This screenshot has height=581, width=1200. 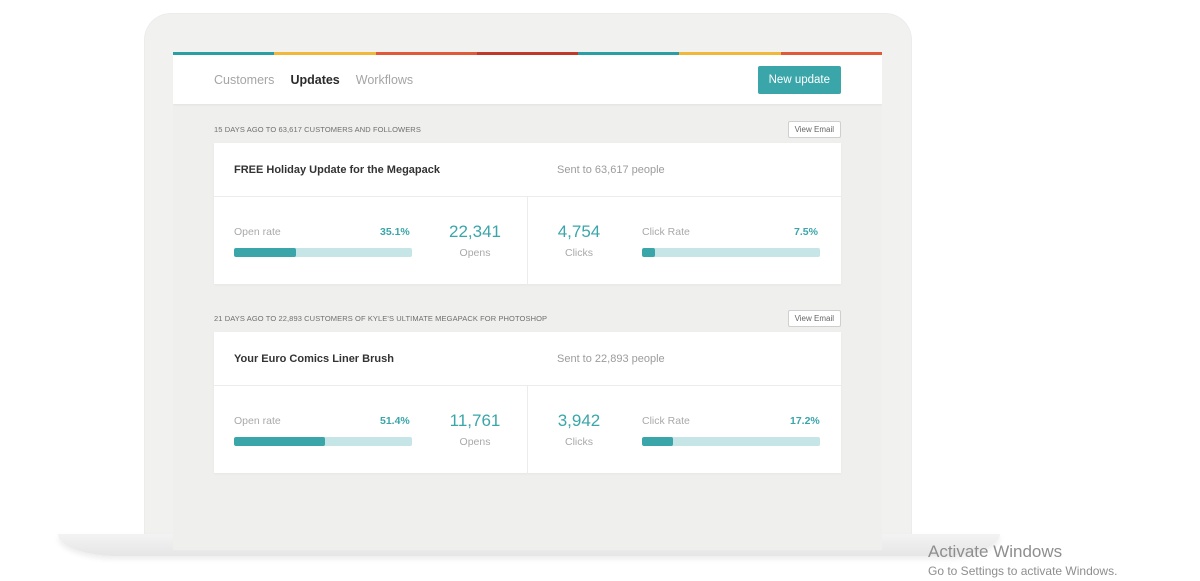 What do you see at coordinates (684, 430) in the screenshot?
I see `click-stats: 3,942 Clicks Click Rate 17.2%` at bounding box center [684, 430].